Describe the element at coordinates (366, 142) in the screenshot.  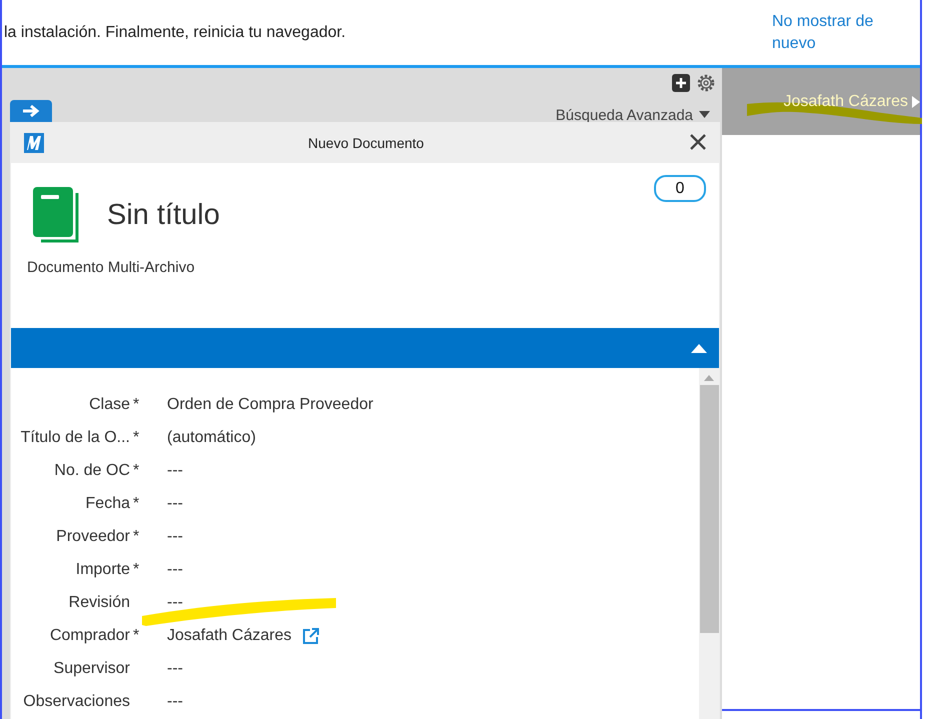
I see `dialog-title: Nuevo Documento` at that location.